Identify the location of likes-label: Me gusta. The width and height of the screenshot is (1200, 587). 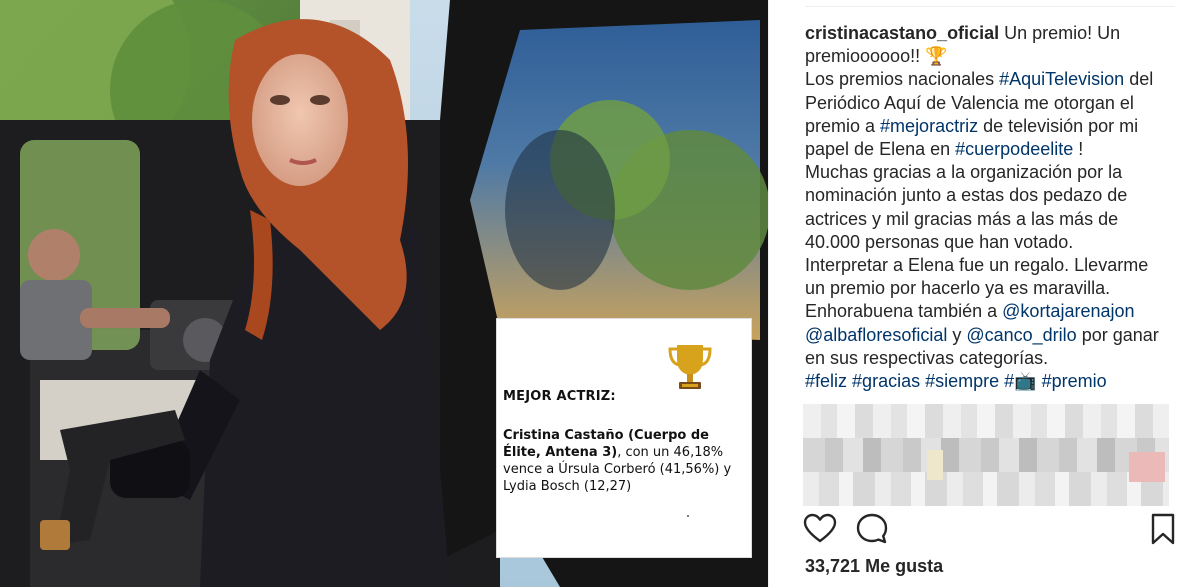
(904, 566).